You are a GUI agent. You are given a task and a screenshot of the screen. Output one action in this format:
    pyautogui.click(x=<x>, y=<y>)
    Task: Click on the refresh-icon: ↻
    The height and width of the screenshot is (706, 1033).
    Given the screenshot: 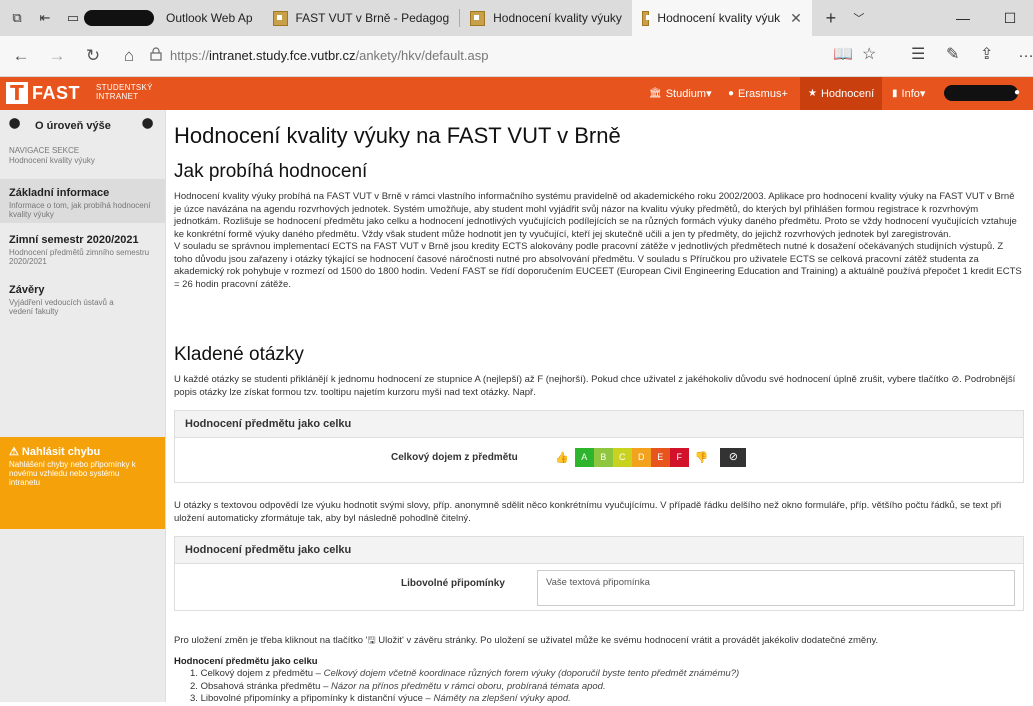 What is the action you would take?
    pyautogui.click(x=93, y=56)
    